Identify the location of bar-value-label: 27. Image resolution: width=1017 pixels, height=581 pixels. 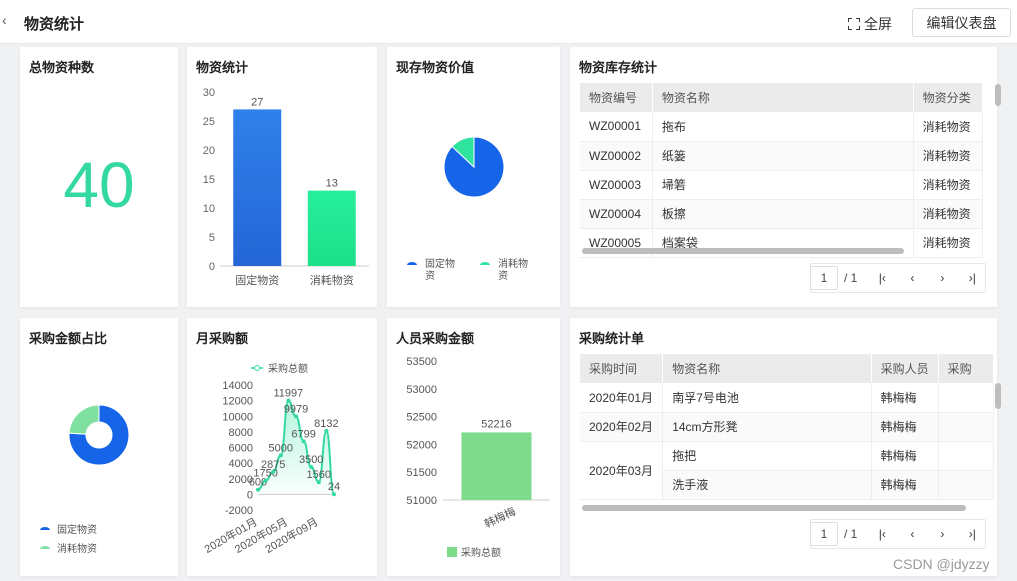
(257, 102).